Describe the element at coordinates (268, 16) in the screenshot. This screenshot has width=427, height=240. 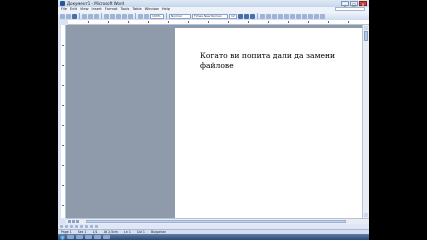
I see `align-center-icon` at that location.